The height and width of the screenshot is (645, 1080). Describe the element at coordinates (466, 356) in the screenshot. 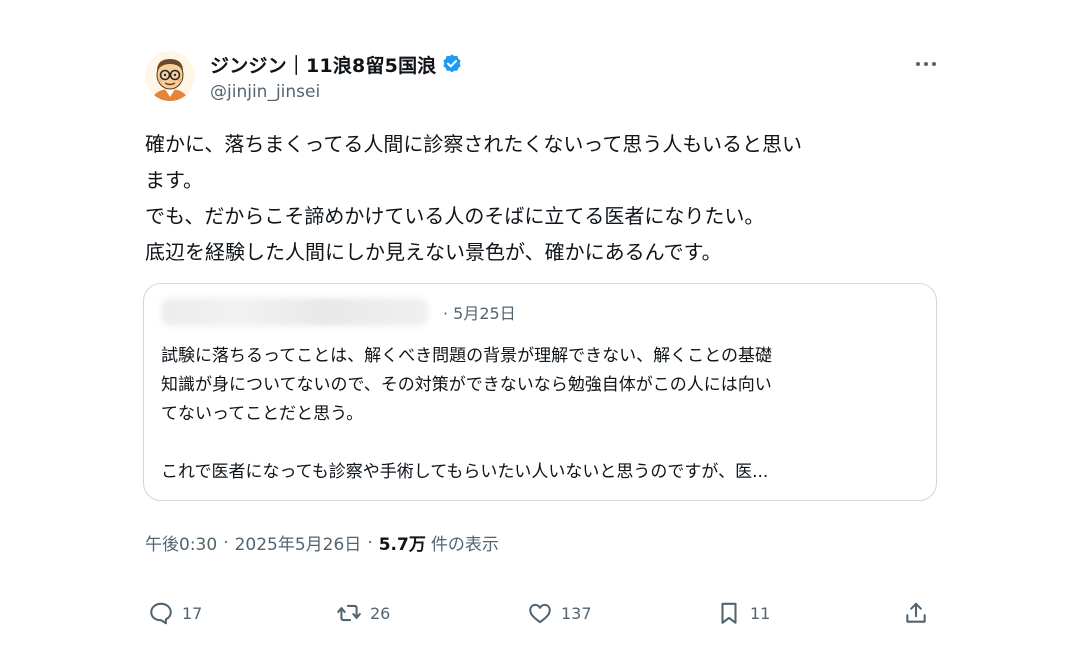

I see `quoted-text-line: 試験に落ちるってことは、解くべき問題の背景が理解できない、解くことの基礎` at that location.